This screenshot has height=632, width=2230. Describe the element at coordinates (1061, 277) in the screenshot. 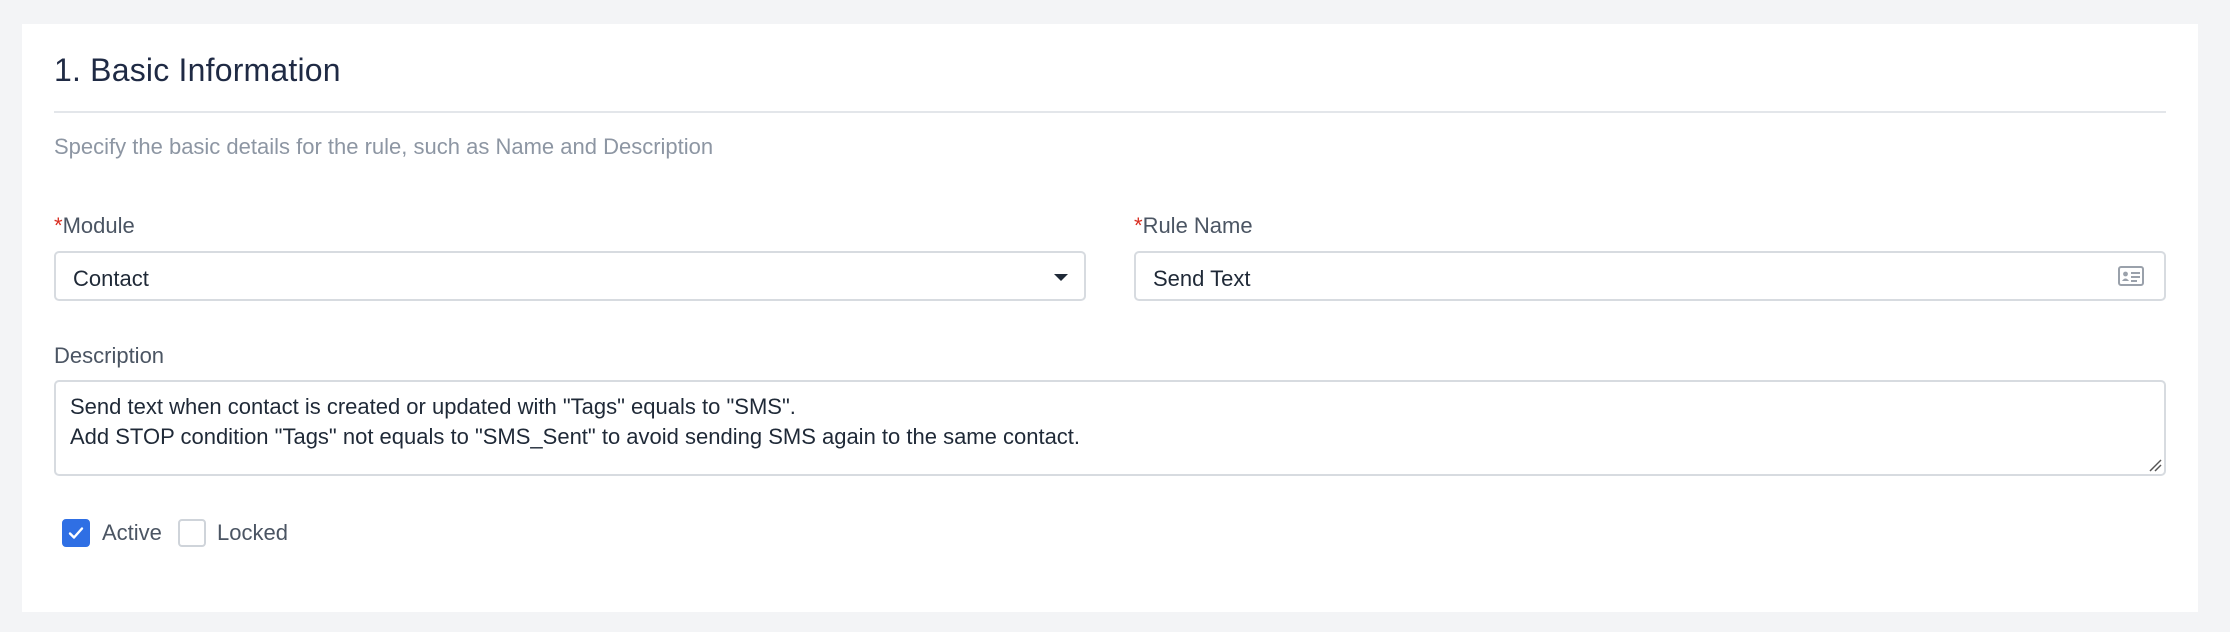

I see `chevron-down-icon` at that location.